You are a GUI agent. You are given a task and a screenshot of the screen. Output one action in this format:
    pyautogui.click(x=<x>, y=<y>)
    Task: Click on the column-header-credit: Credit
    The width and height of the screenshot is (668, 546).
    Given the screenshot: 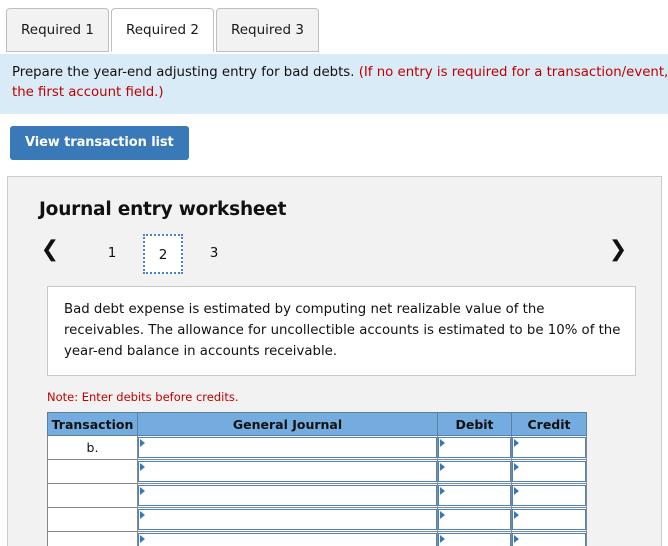 What is the action you would take?
    pyautogui.click(x=549, y=424)
    